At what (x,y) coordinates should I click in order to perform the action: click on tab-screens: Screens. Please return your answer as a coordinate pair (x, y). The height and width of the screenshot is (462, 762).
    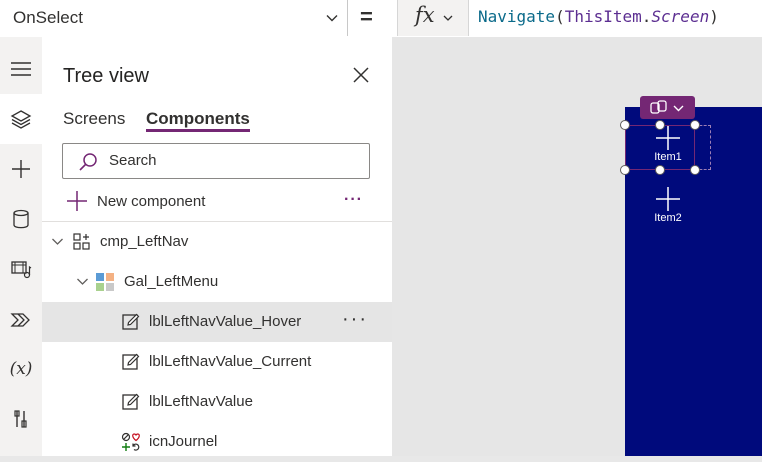
    Looking at the image, I should click on (94, 119).